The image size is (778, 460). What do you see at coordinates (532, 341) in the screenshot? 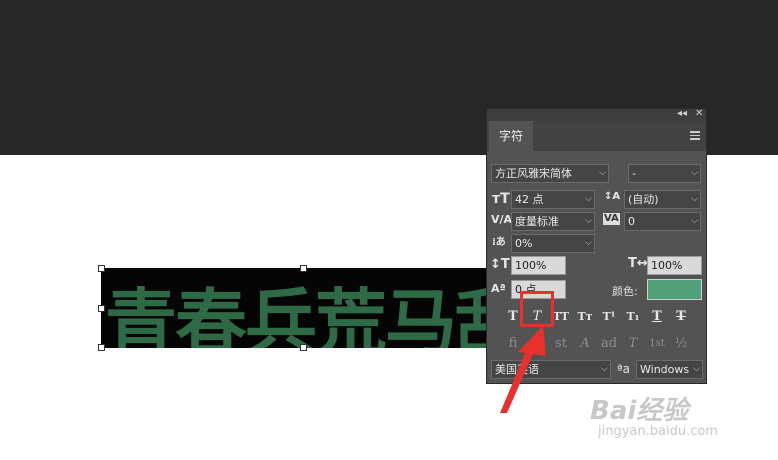
I see `arrow-head` at bounding box center [532, 341].